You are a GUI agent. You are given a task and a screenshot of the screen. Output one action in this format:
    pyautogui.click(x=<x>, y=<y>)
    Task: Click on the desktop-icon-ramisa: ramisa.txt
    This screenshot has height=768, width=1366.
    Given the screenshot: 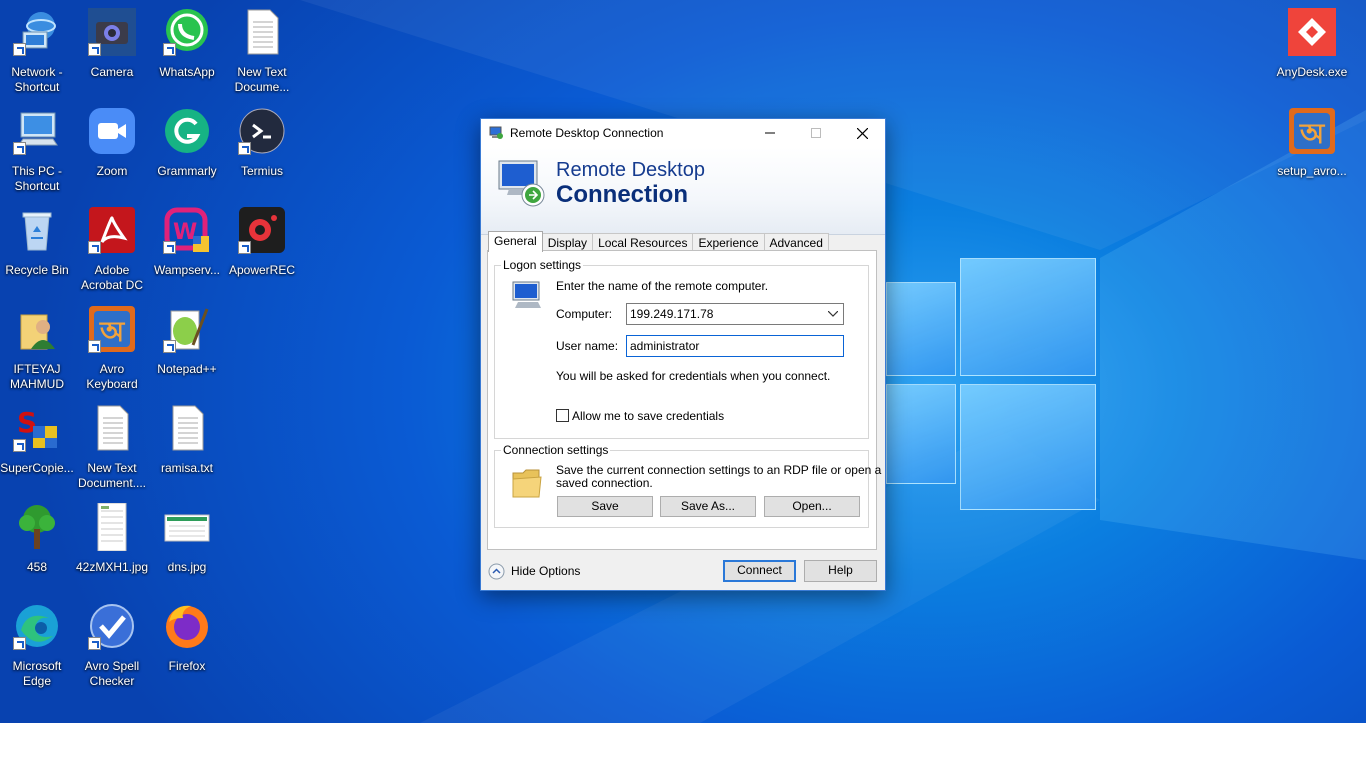 What is the action you would take?
    pyautogui.click(x=187, y=440)
    